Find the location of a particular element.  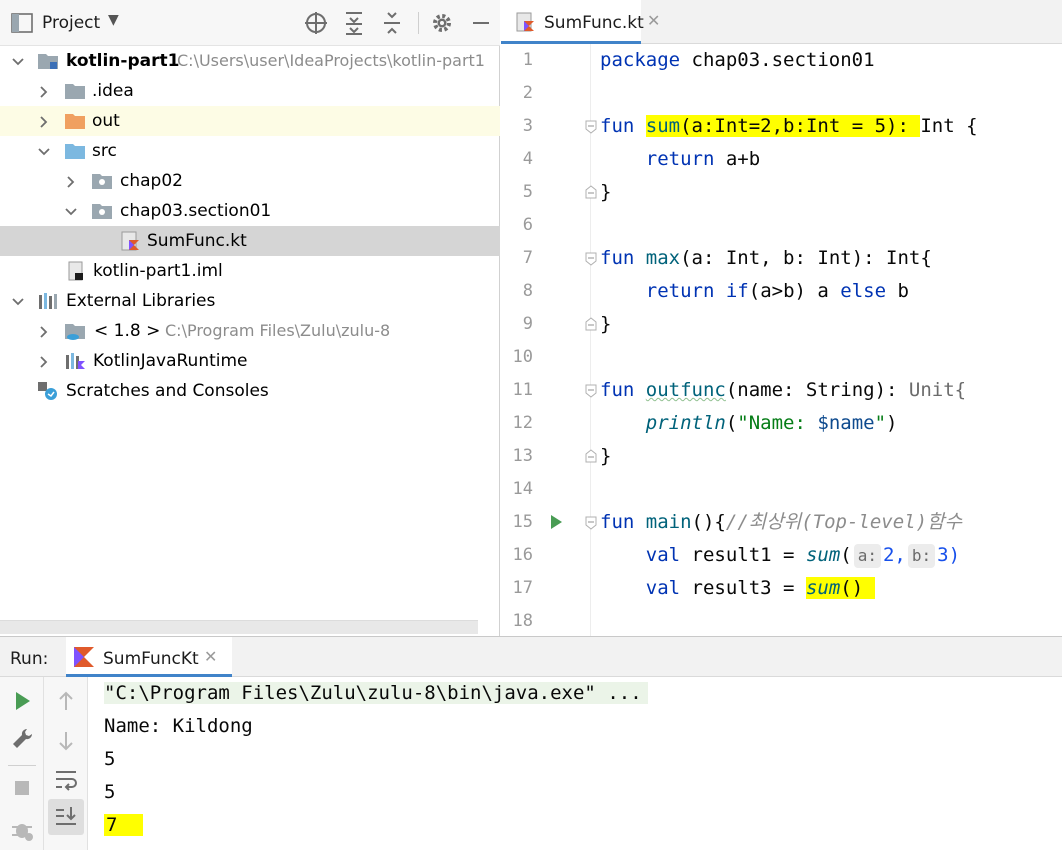

arrow-up-icon is located at coordinates (66, 701).